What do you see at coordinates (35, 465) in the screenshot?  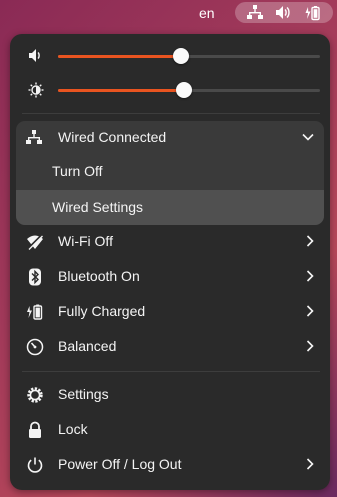 I see `power-icon` at bounding box center [35, 465].